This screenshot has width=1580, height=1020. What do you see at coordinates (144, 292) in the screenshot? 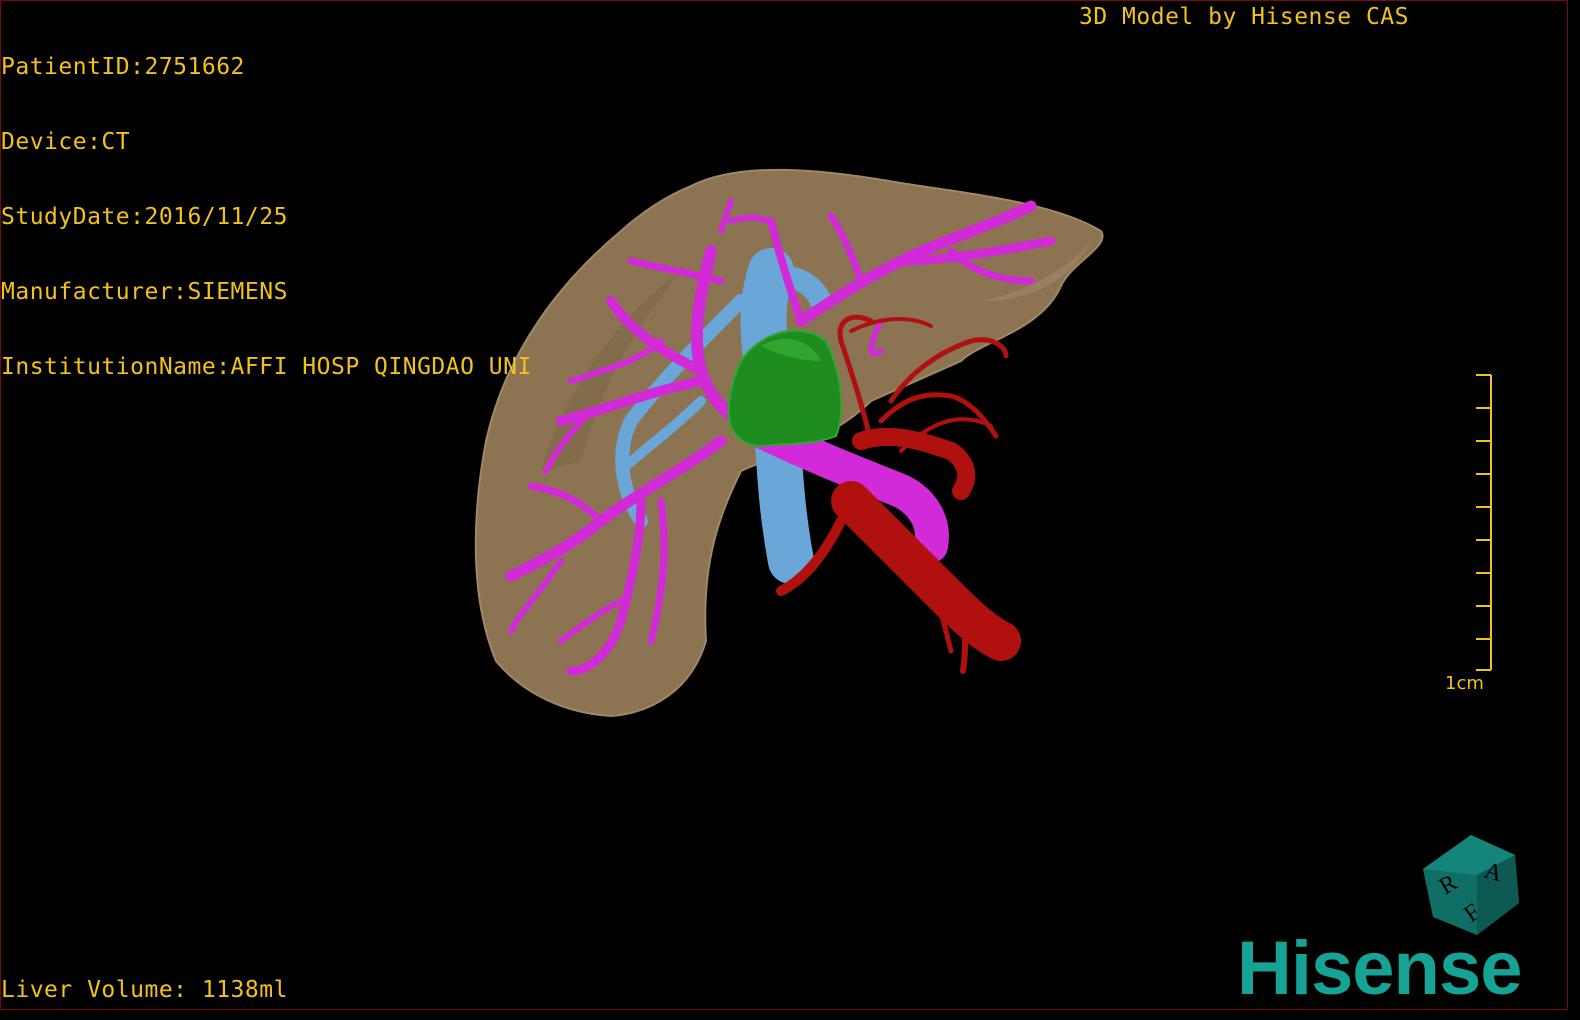
I see `manufacturer: Manufacturer:SIEMENS` at bounding box center [144, 292].